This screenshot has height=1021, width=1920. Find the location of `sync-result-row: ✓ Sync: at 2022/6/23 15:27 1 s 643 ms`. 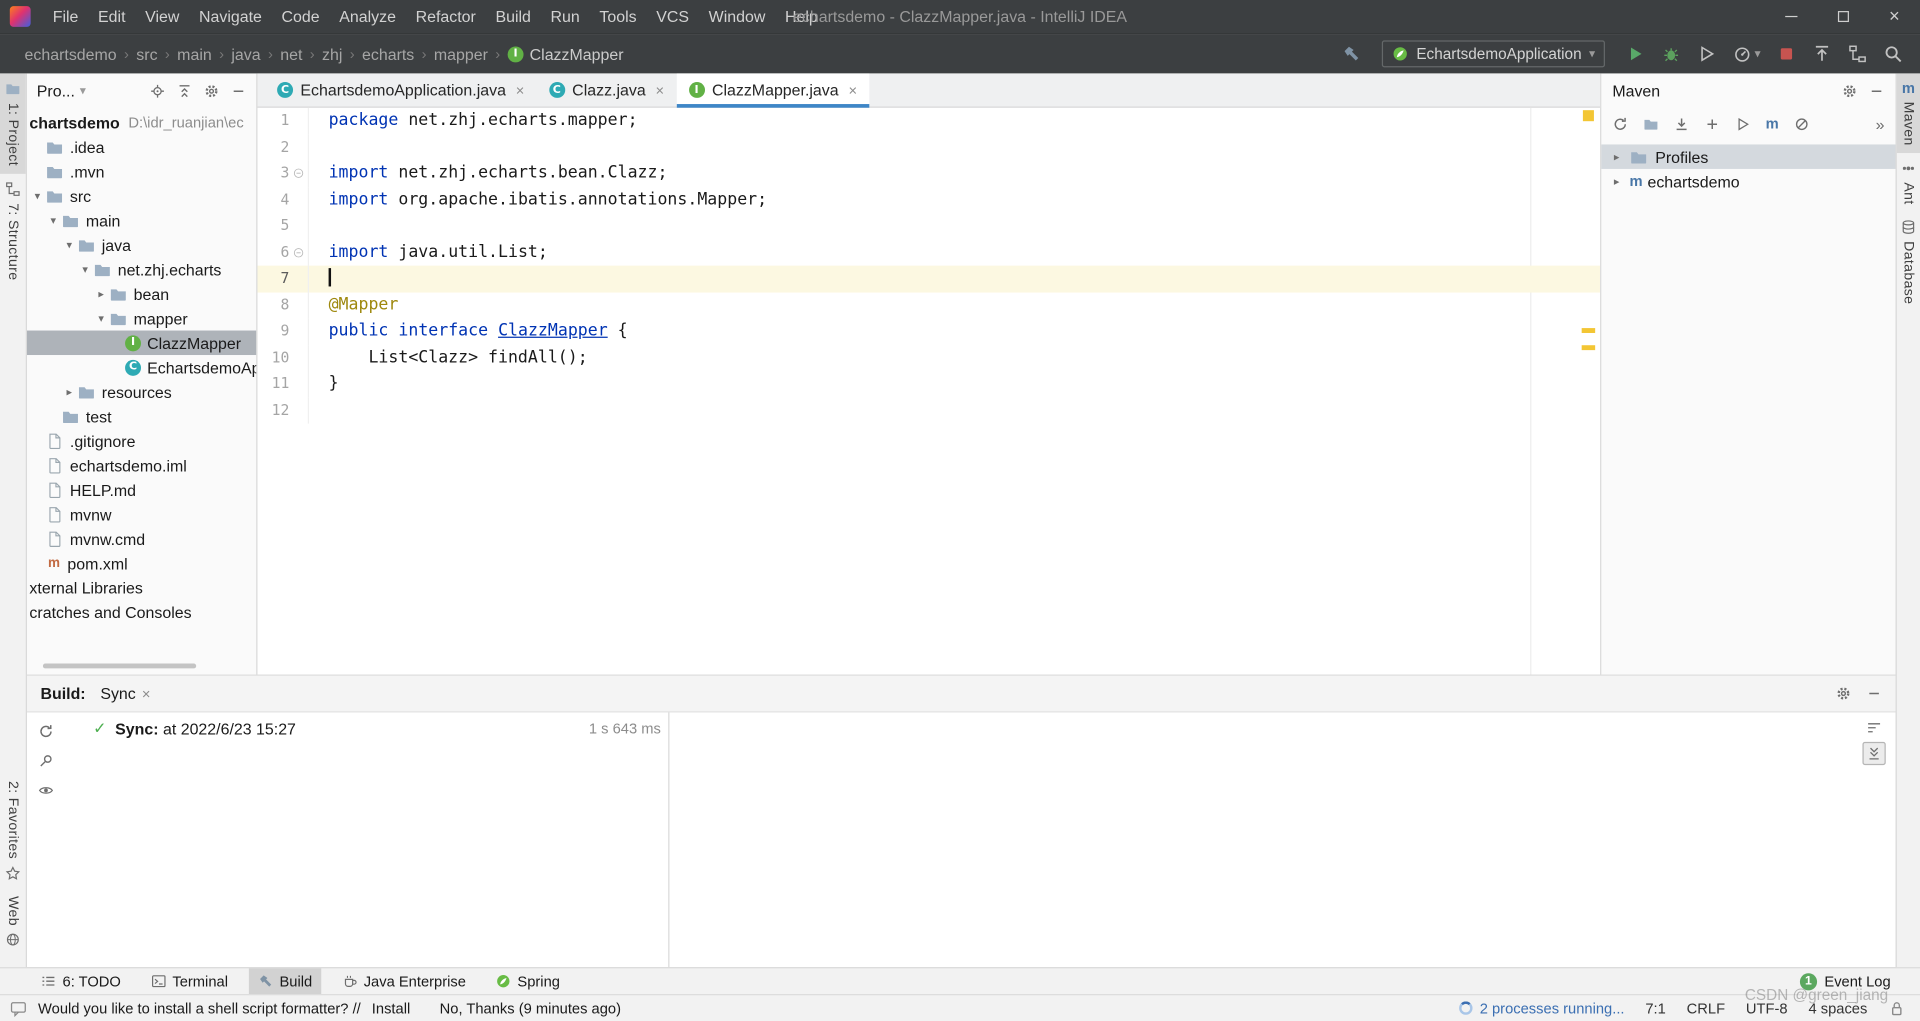

sync-result-row: ✓ Sync: at 2022/6/23 15:27 1 s 643 ms is located at coordinates (377, 729).